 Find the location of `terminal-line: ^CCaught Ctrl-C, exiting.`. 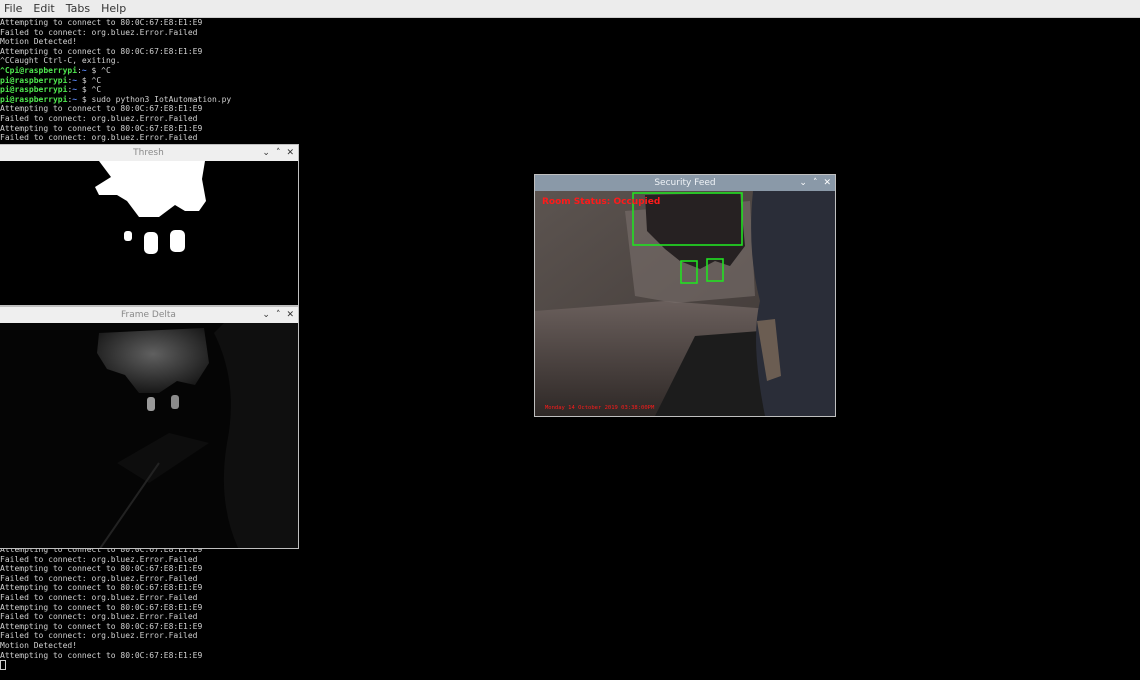

terminal-line: ^CCaught Ctrl-C, exiting. is located at coordinates (115, 61).